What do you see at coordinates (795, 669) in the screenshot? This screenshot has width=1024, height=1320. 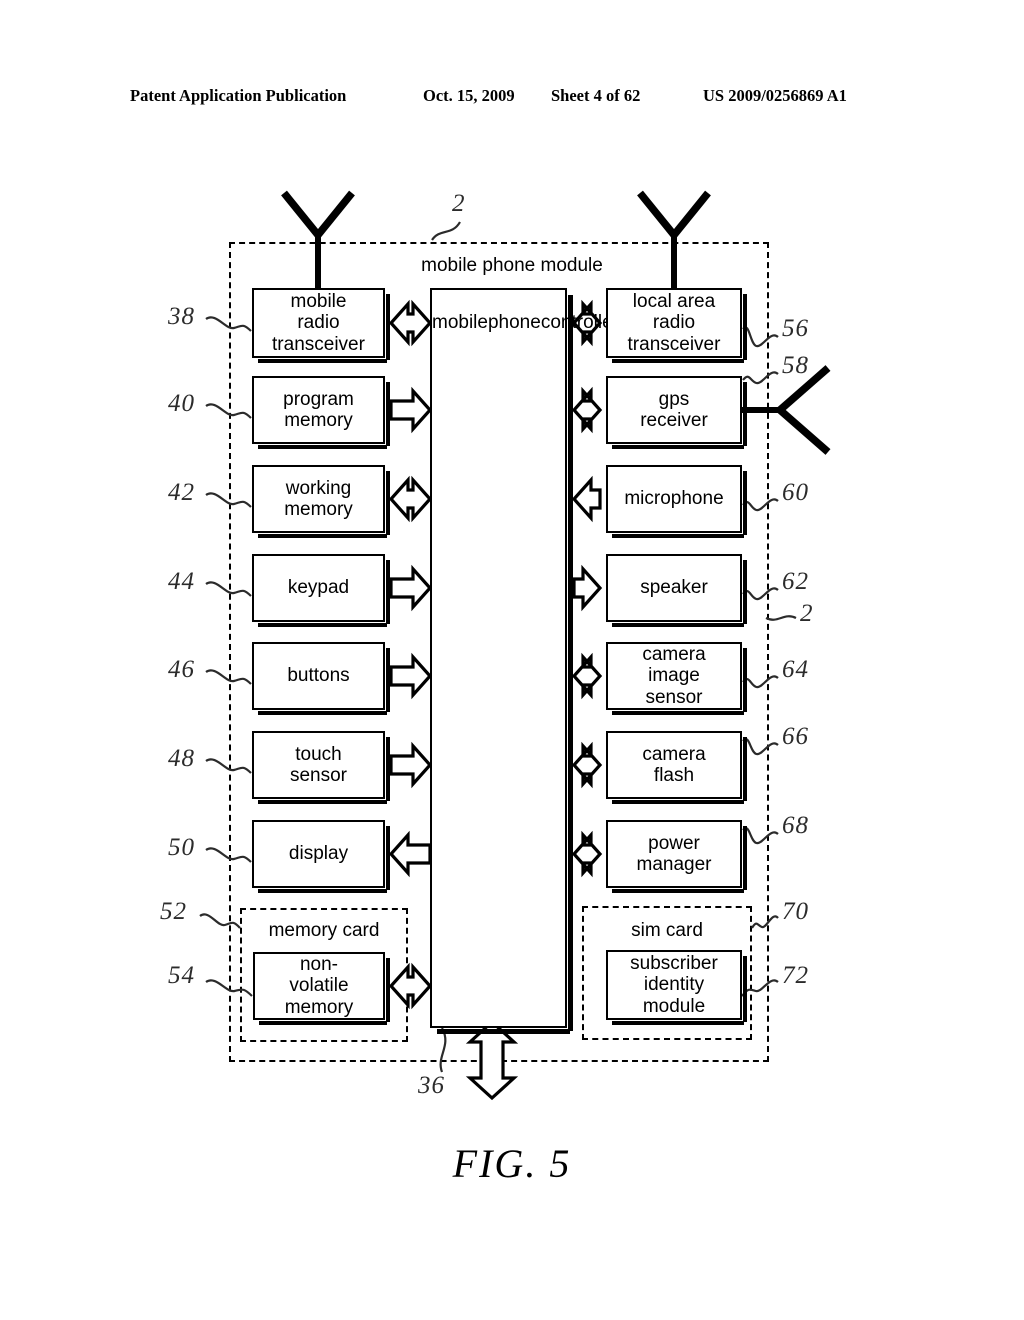 I see `ref-numeral-64: 64` at bounding box center [795, 669].